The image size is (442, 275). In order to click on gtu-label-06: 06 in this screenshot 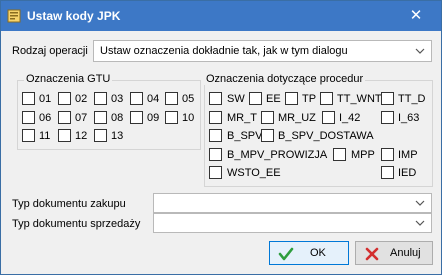, I will do `click(45, 118)`.